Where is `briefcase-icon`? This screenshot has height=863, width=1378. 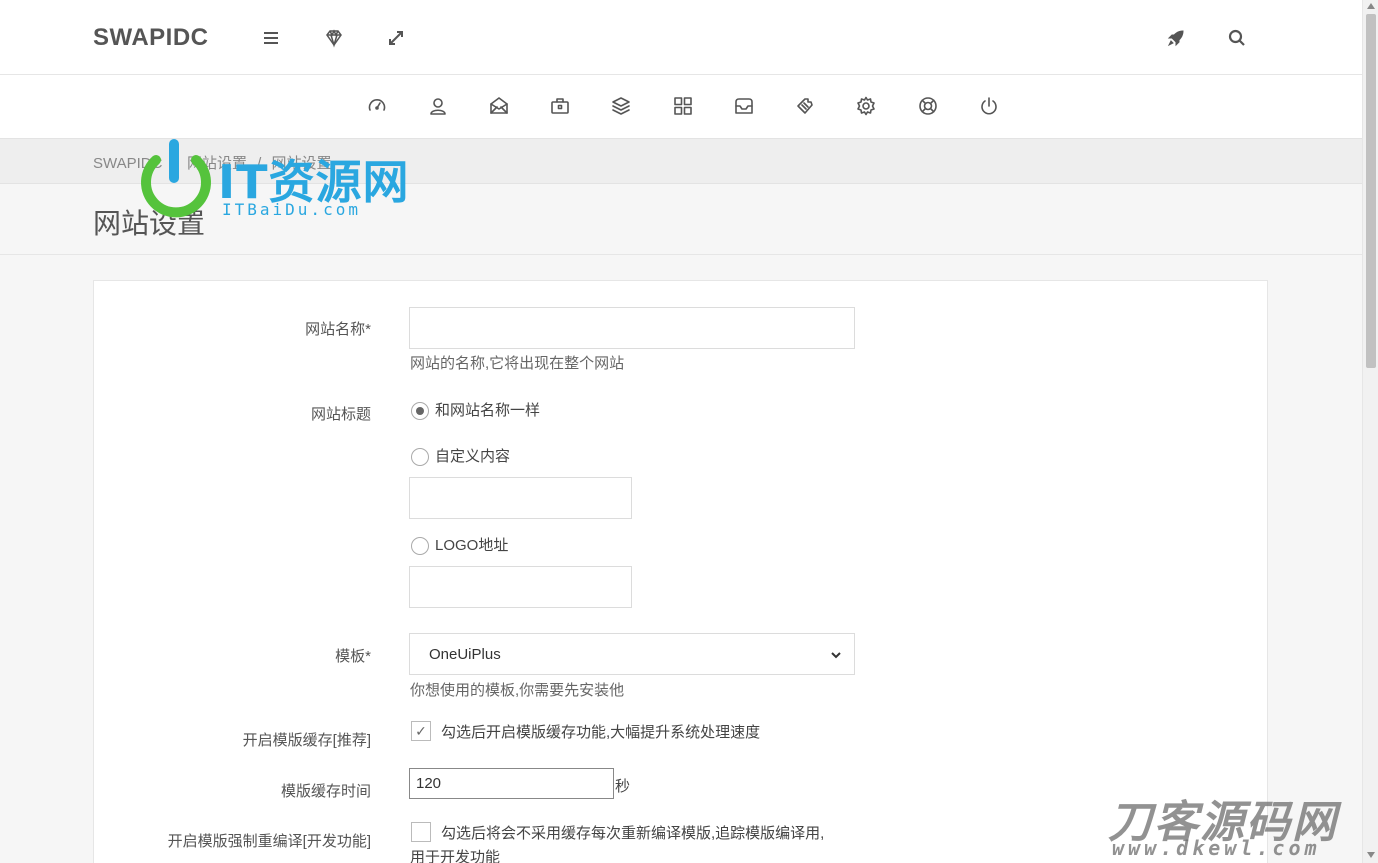
briefcase-icon is located at coordinates (560, 106).